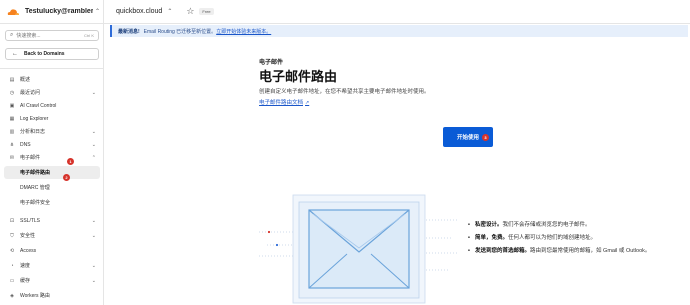 The height and width of the screenshot is (305, 690). What do you see at coordinates (489, 225) in the screenshot?
I see `feature-title: 私密设计。` at bounding box center [489, 225].